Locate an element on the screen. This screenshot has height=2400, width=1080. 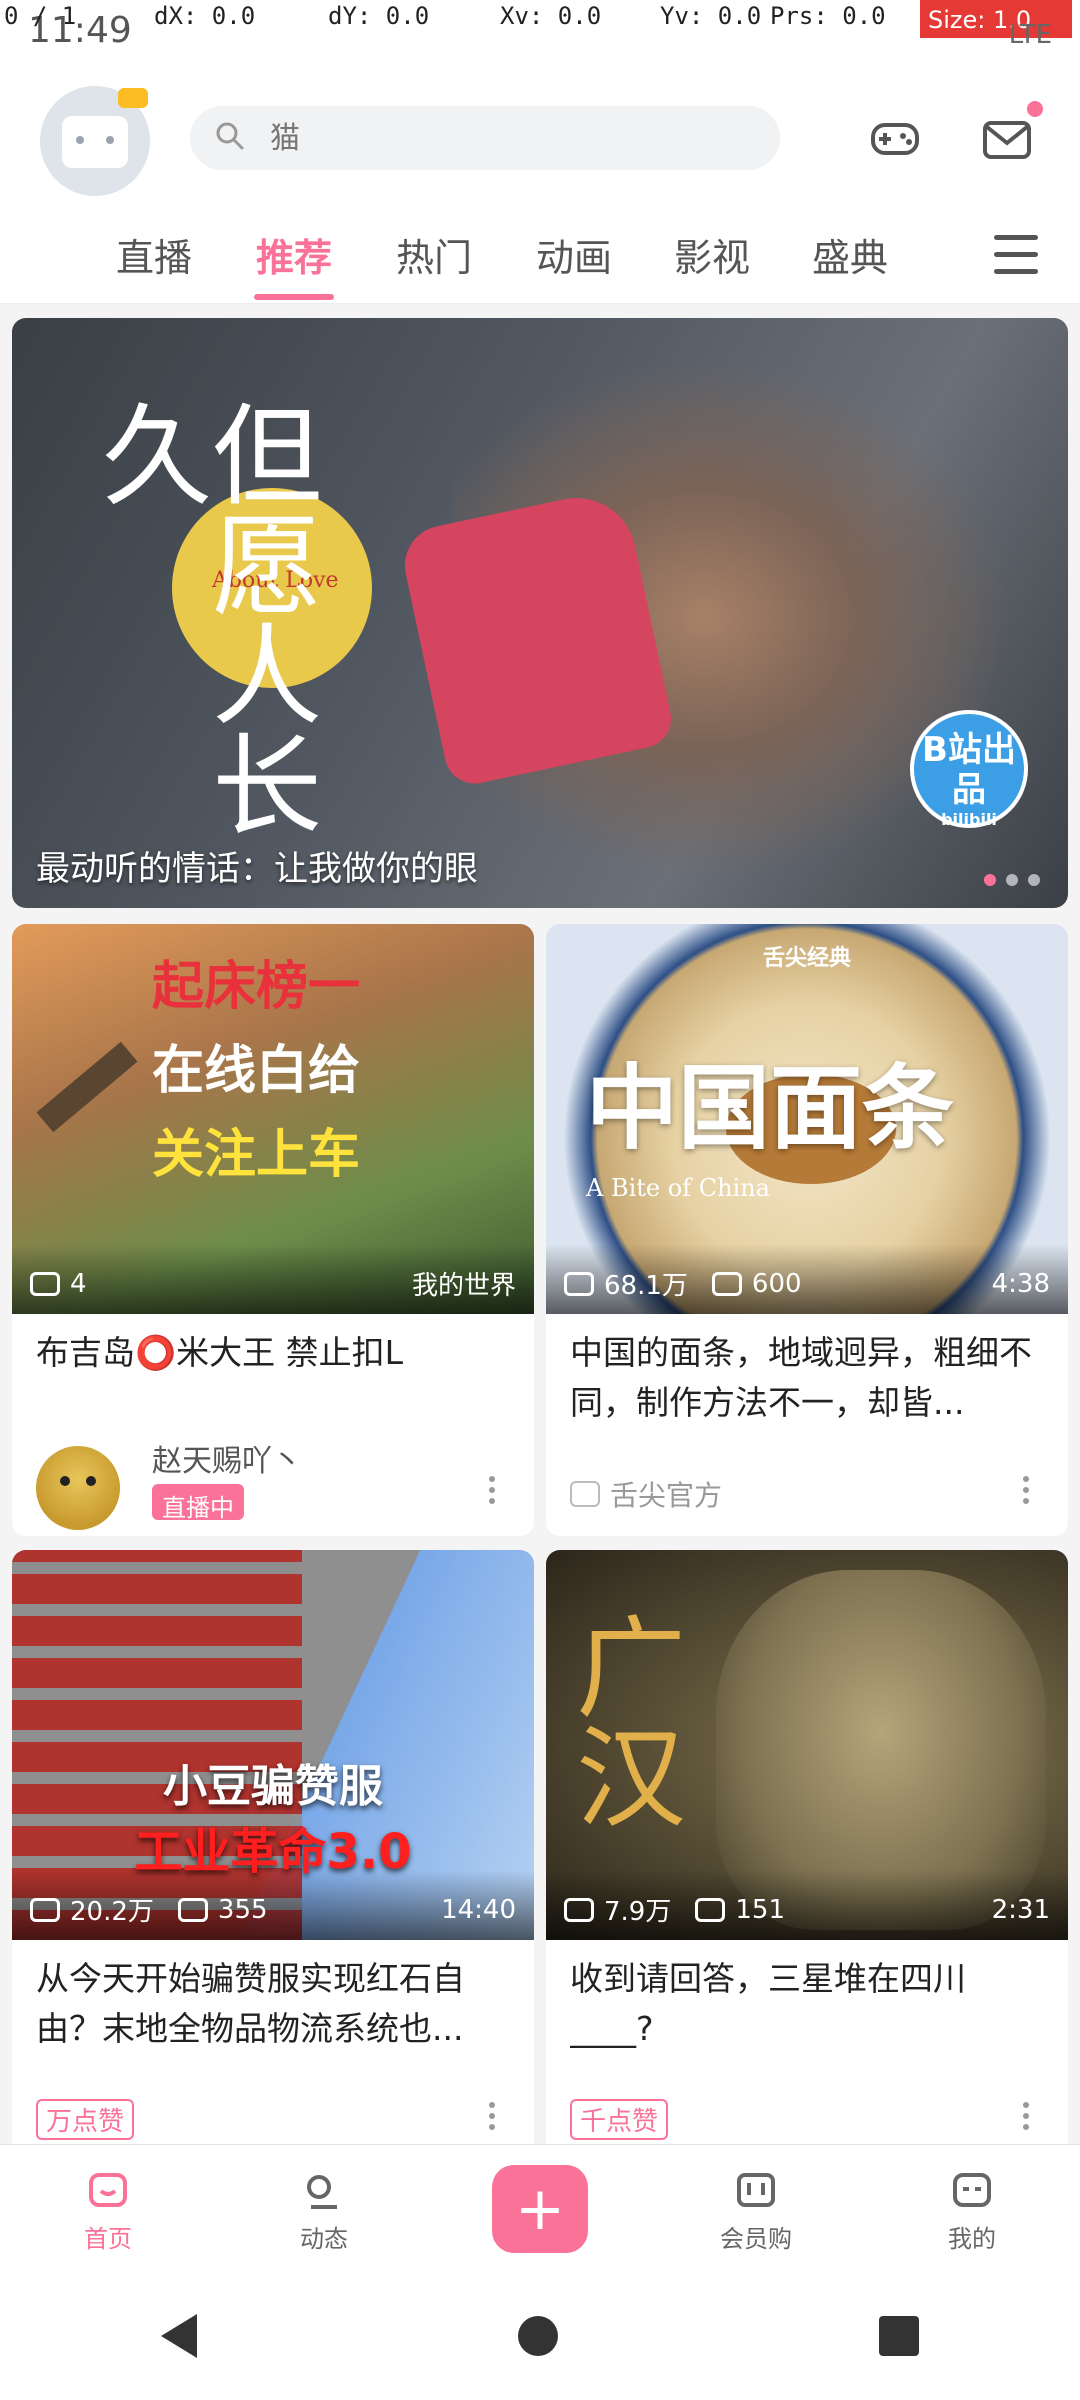
home-button-icon is located at coordinates (537, 2336).